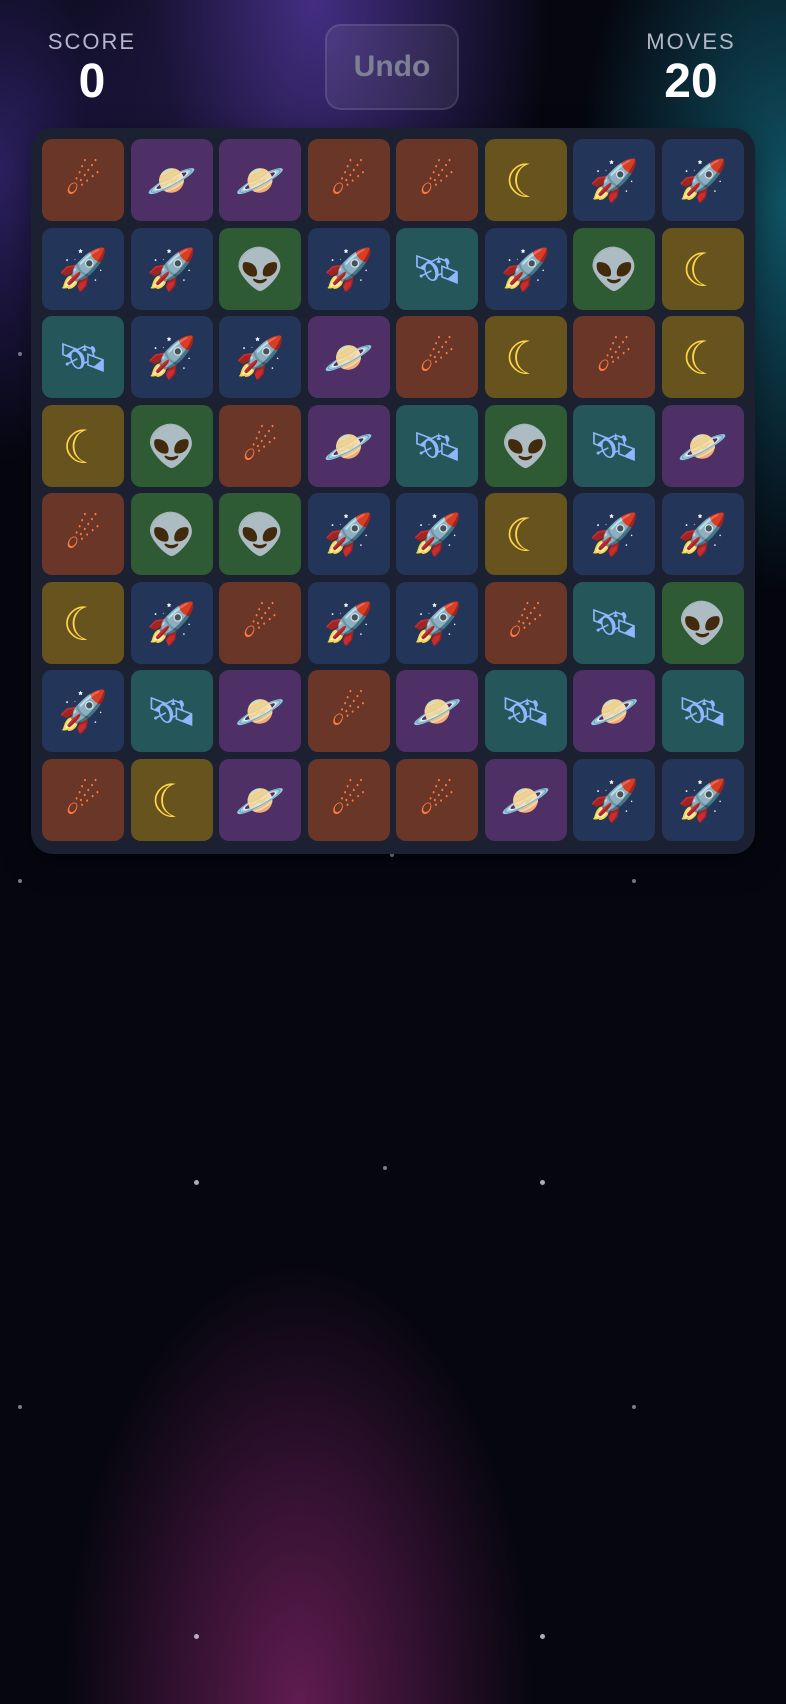  I want to click on score-label: SCORE, so click(92, 41).